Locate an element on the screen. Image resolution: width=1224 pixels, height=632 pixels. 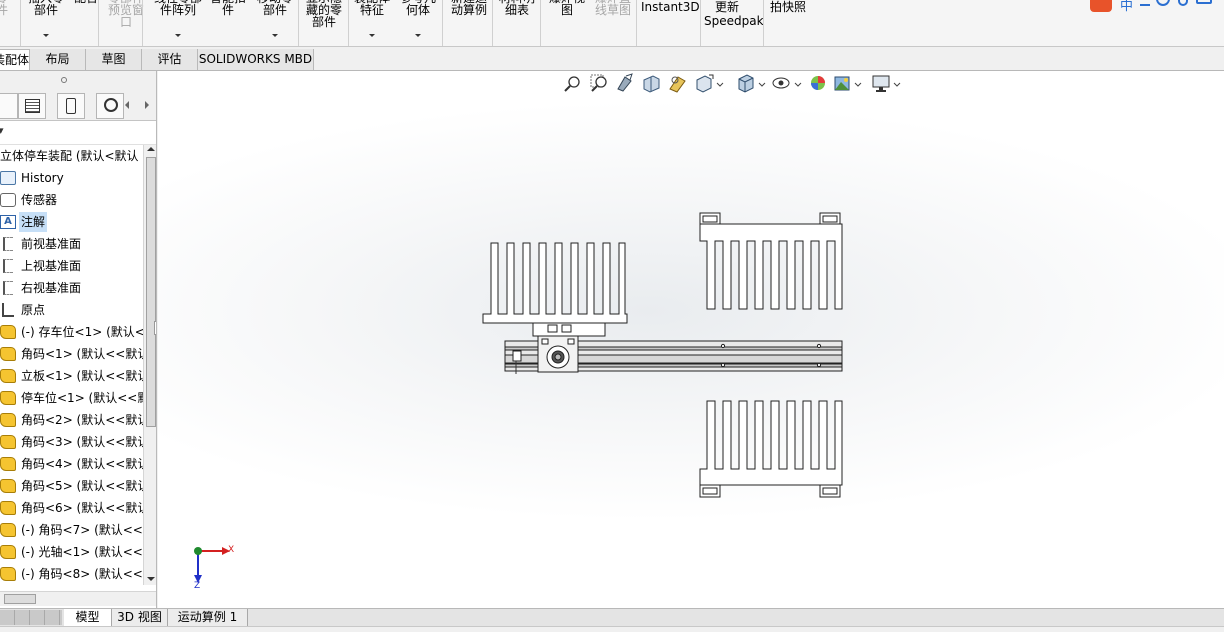
panel-tab-strip is located at coordinates (78, 96).